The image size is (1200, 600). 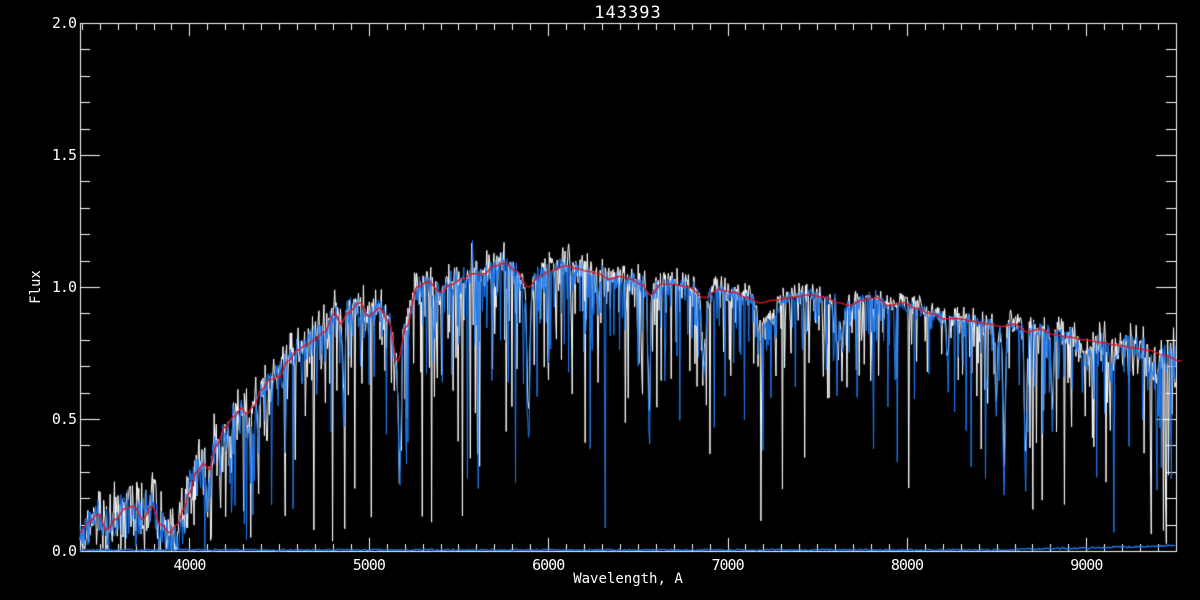 I want to click on x-tick-label: 9000, so click(x=1086, y=565).